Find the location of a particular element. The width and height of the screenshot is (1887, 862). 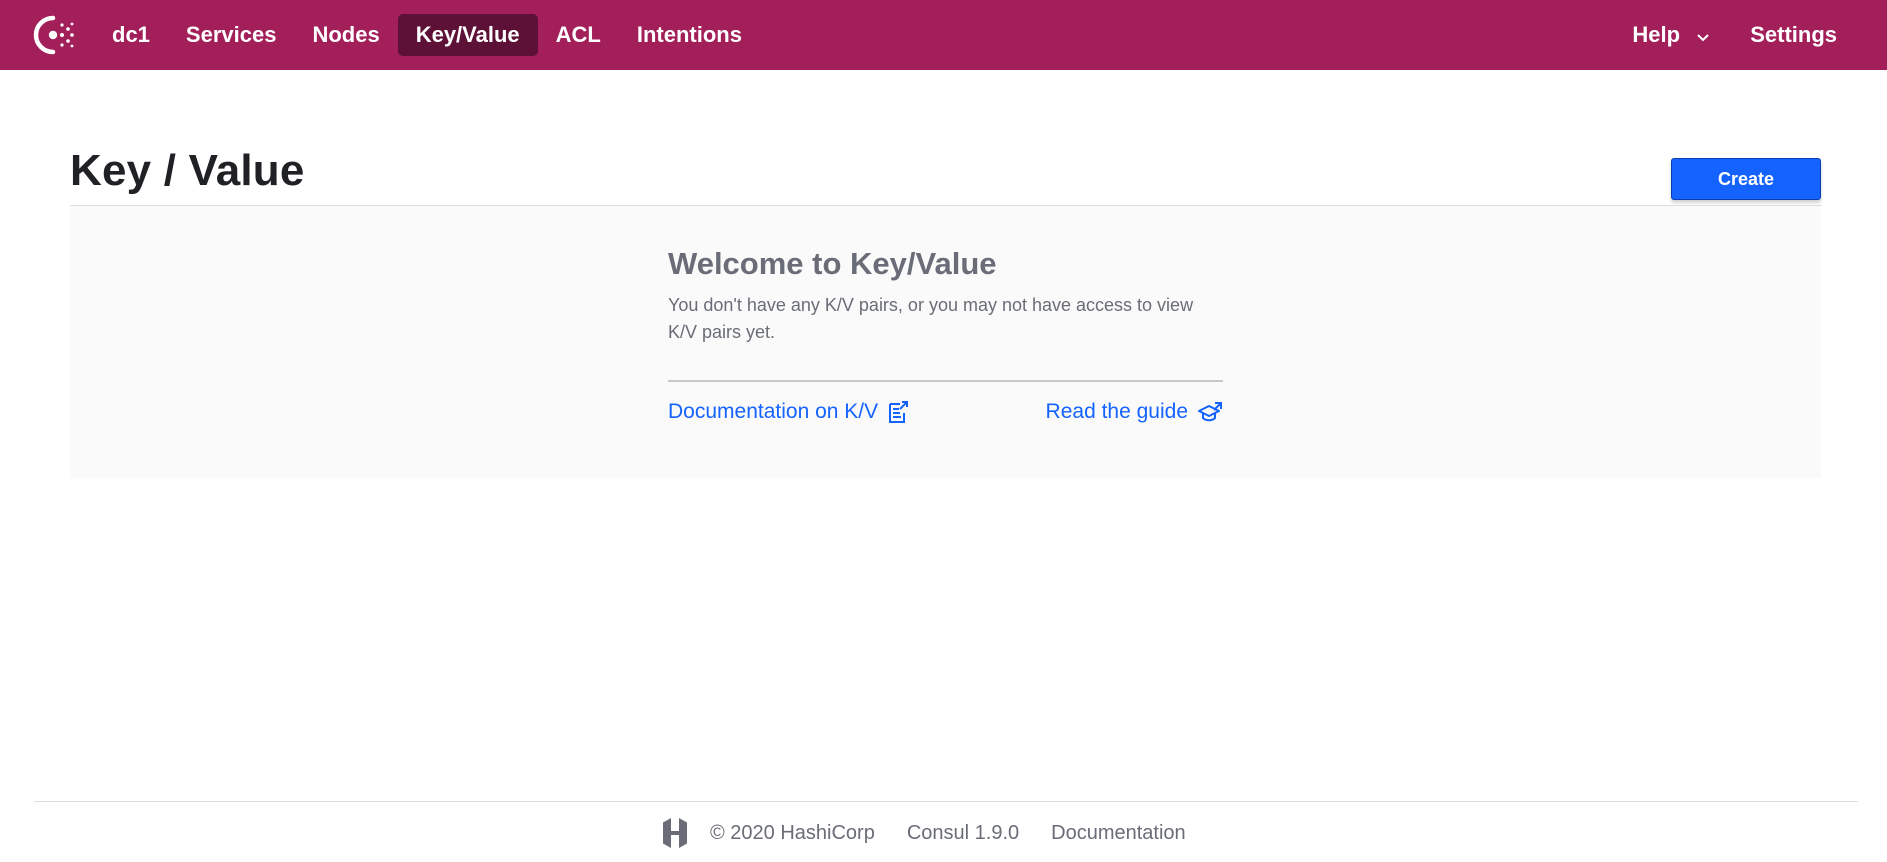

consul-logo-icon is located at coordinates (55, 35).